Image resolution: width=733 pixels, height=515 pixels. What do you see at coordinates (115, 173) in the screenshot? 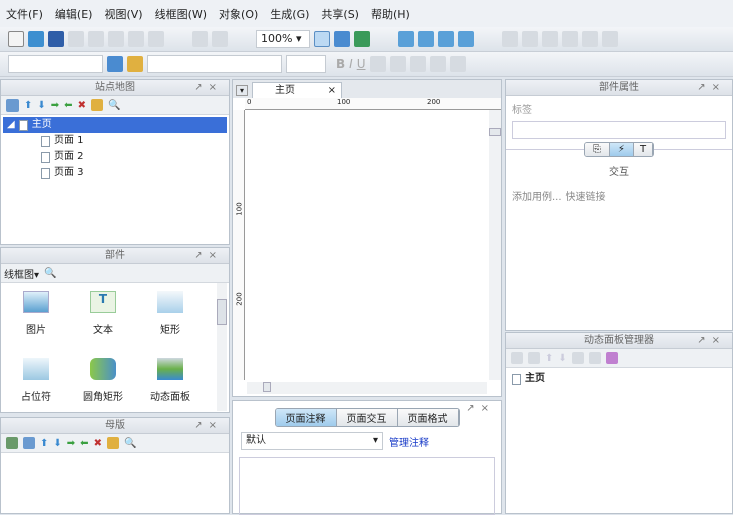
I see `tree-item-page: 页面 3` at bounding box center [115, 173].